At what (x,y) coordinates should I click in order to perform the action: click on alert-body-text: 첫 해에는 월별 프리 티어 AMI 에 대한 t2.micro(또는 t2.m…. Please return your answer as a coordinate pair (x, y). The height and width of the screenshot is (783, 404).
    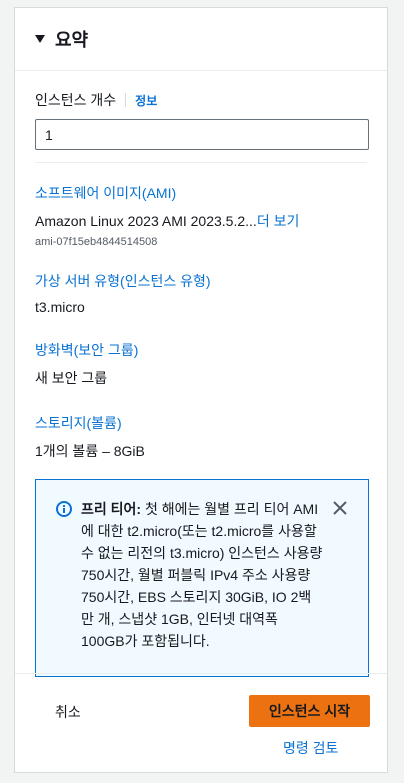
    Looking at the image, I should click on (202, 575).